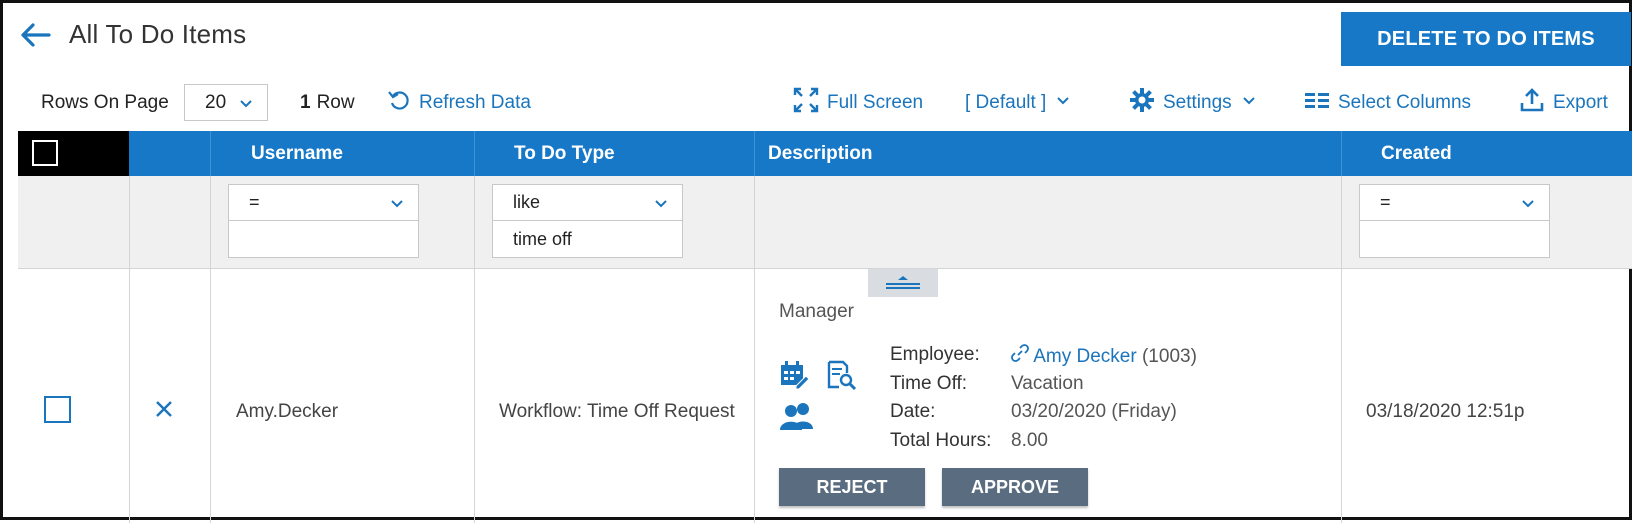 This screenshot has height=523, width=1632. I want to click on username-filter-input, so click(323, 239).